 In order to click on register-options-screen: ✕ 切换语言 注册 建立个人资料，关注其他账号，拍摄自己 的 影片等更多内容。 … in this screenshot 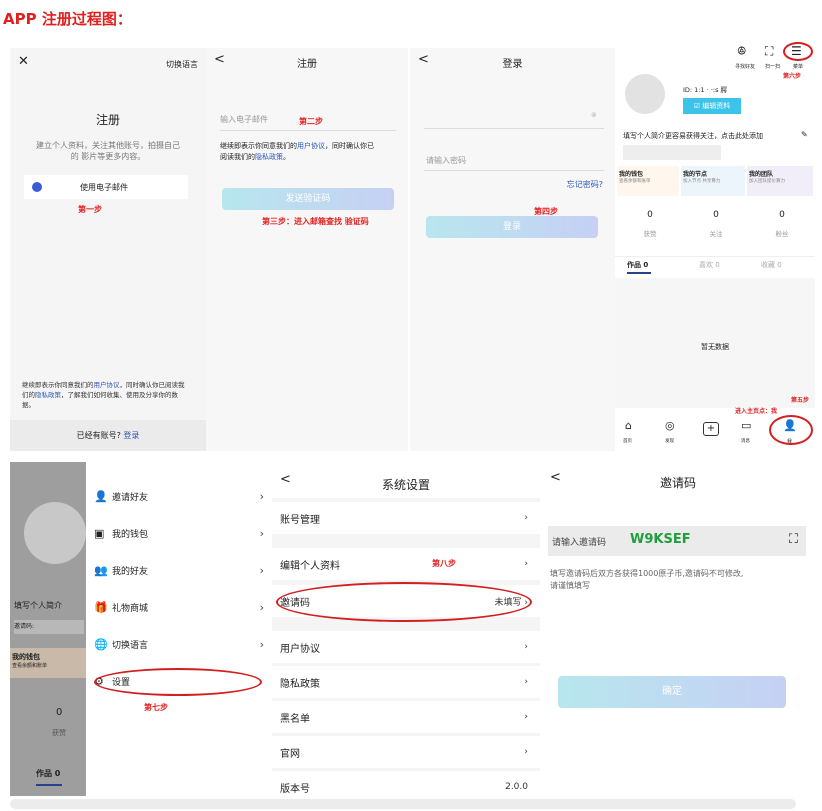, I will do `click(108, 249)`.